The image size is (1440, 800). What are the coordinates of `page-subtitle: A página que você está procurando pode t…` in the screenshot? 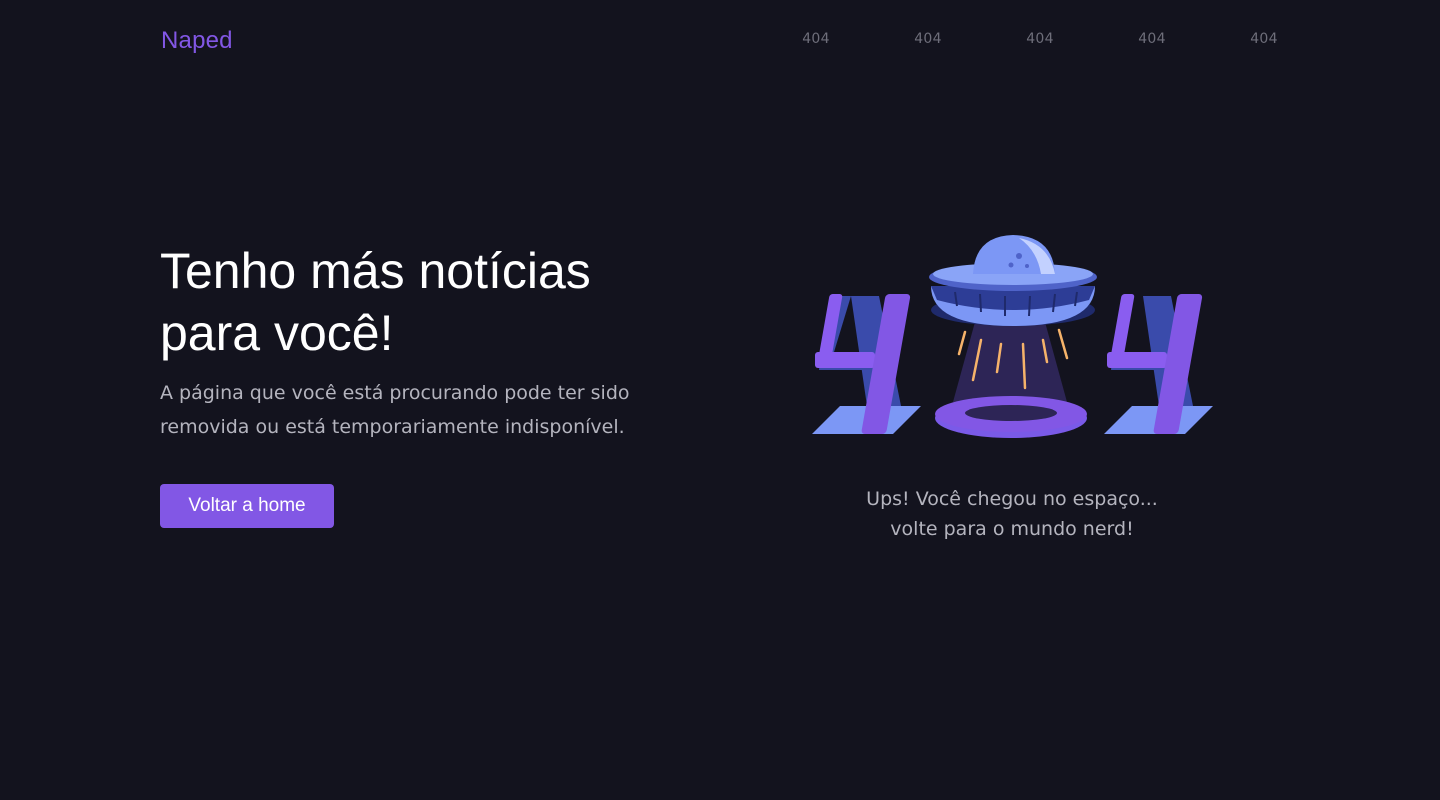 It's located at (420, 410).